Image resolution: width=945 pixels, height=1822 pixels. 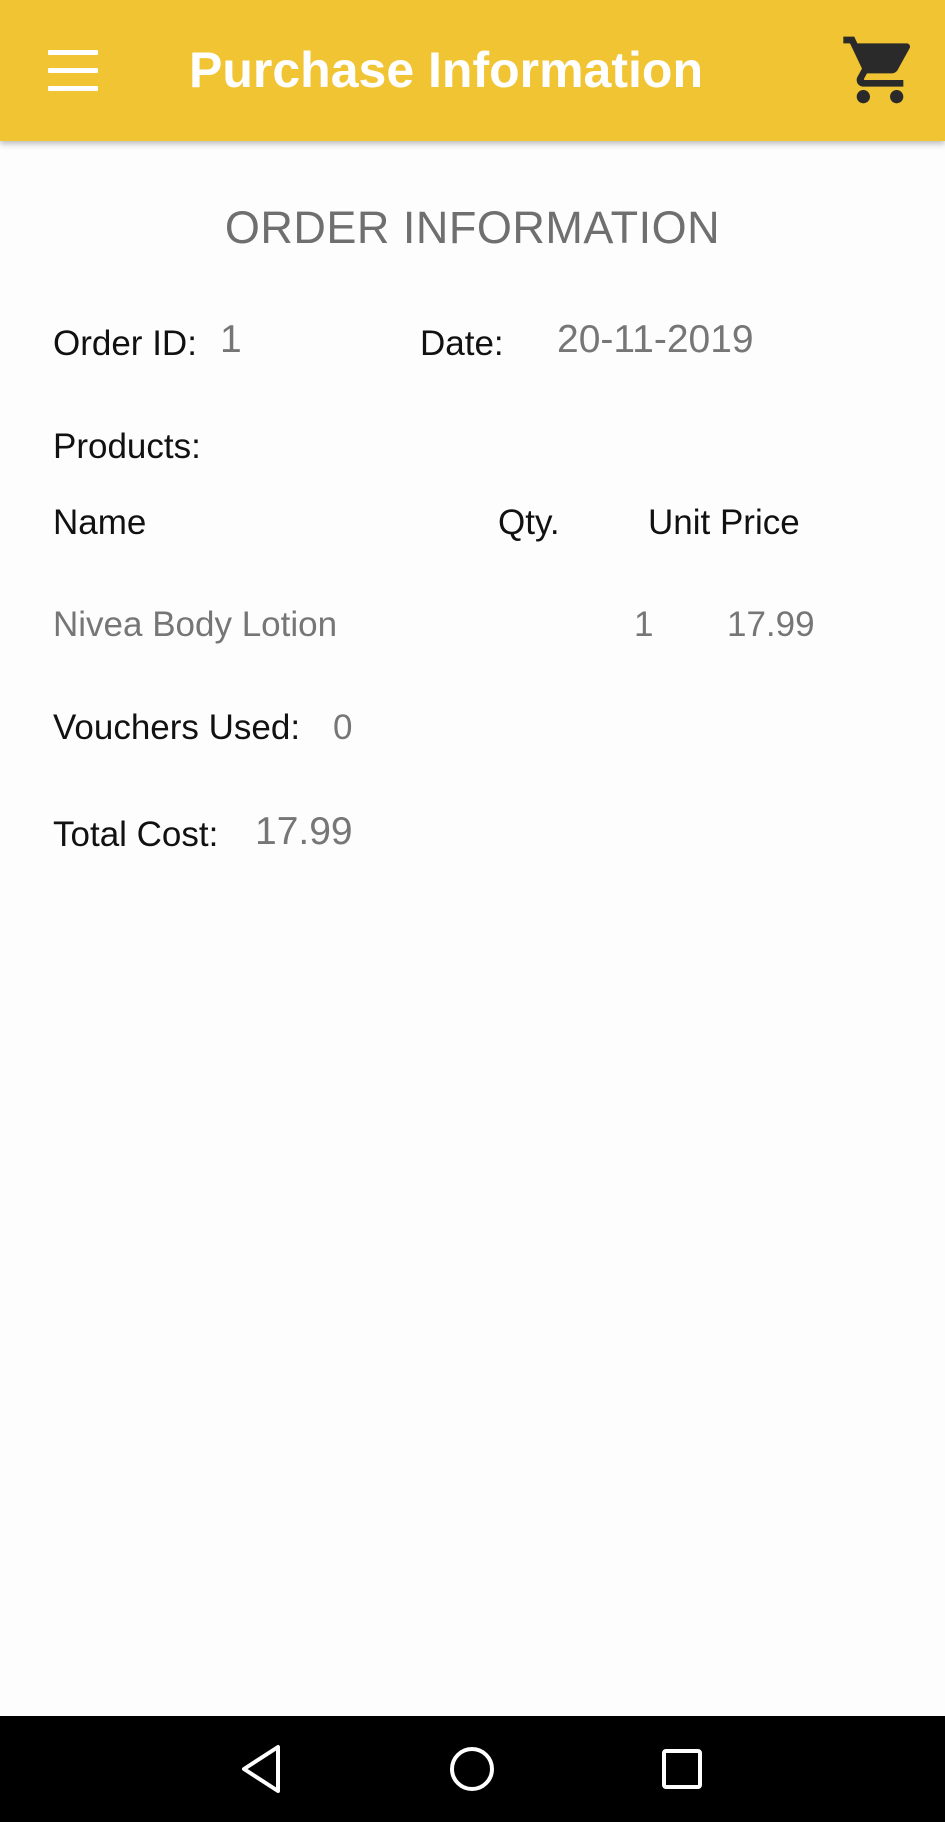 I want to click on system-navigation-bar, so click(x=472, y=1769).